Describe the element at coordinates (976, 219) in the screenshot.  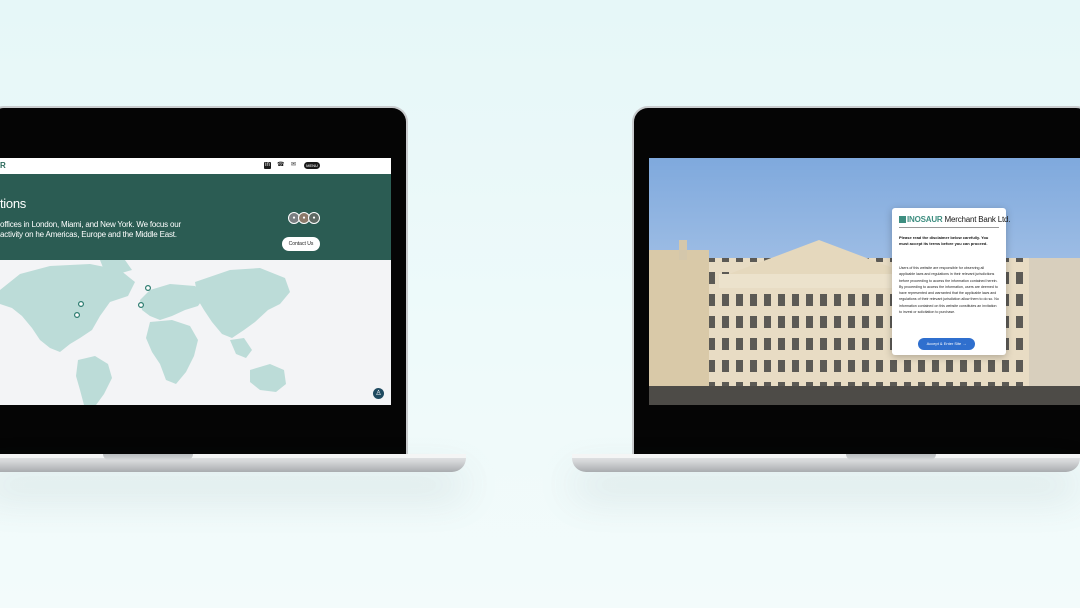
I see `logo-rest-text: Merchant Bank Ltd.` at that location.